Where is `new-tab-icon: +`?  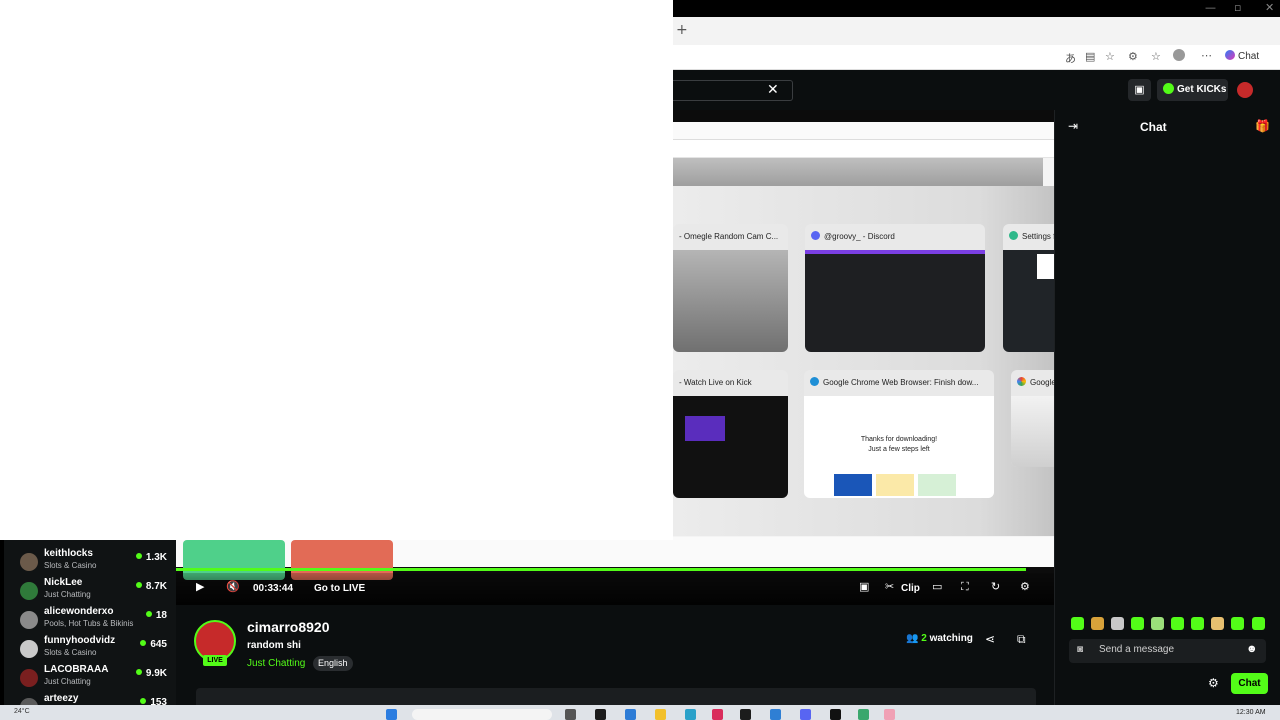
new-tab-icon: + is located at coordinates (682, 30).